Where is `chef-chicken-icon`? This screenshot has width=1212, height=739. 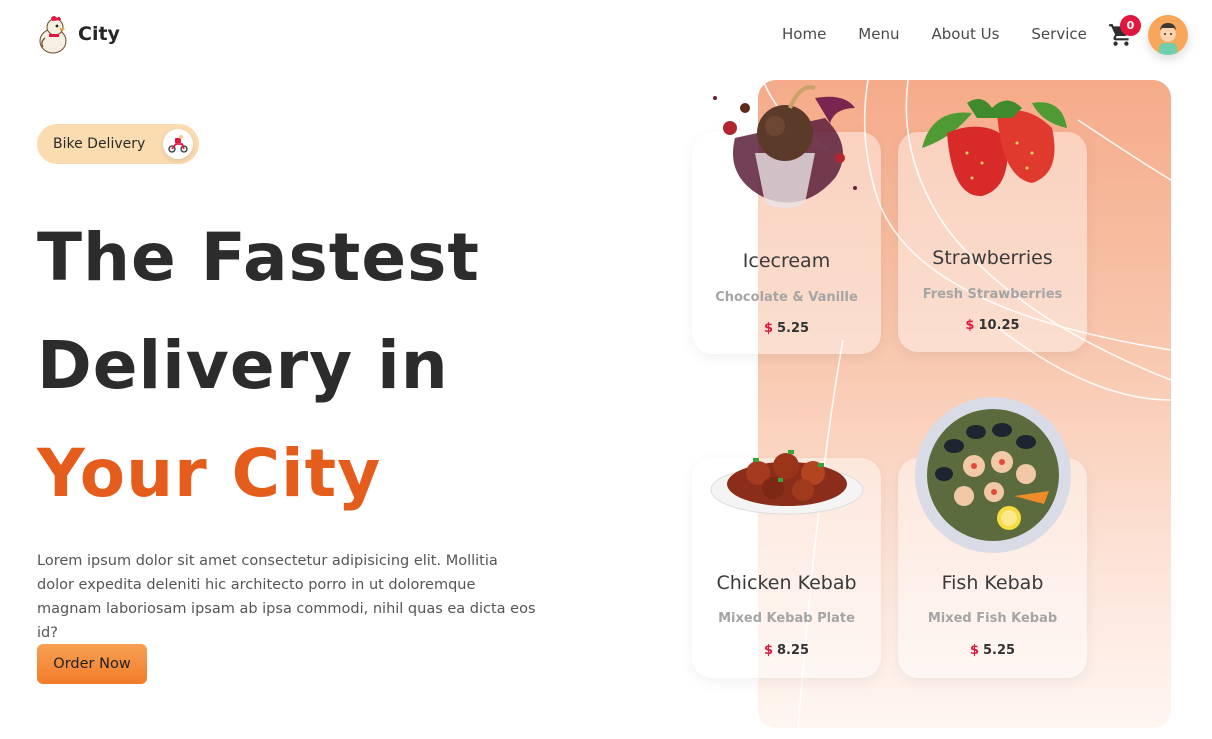 chef-chicken-icon is located at coordinates (53, 35).